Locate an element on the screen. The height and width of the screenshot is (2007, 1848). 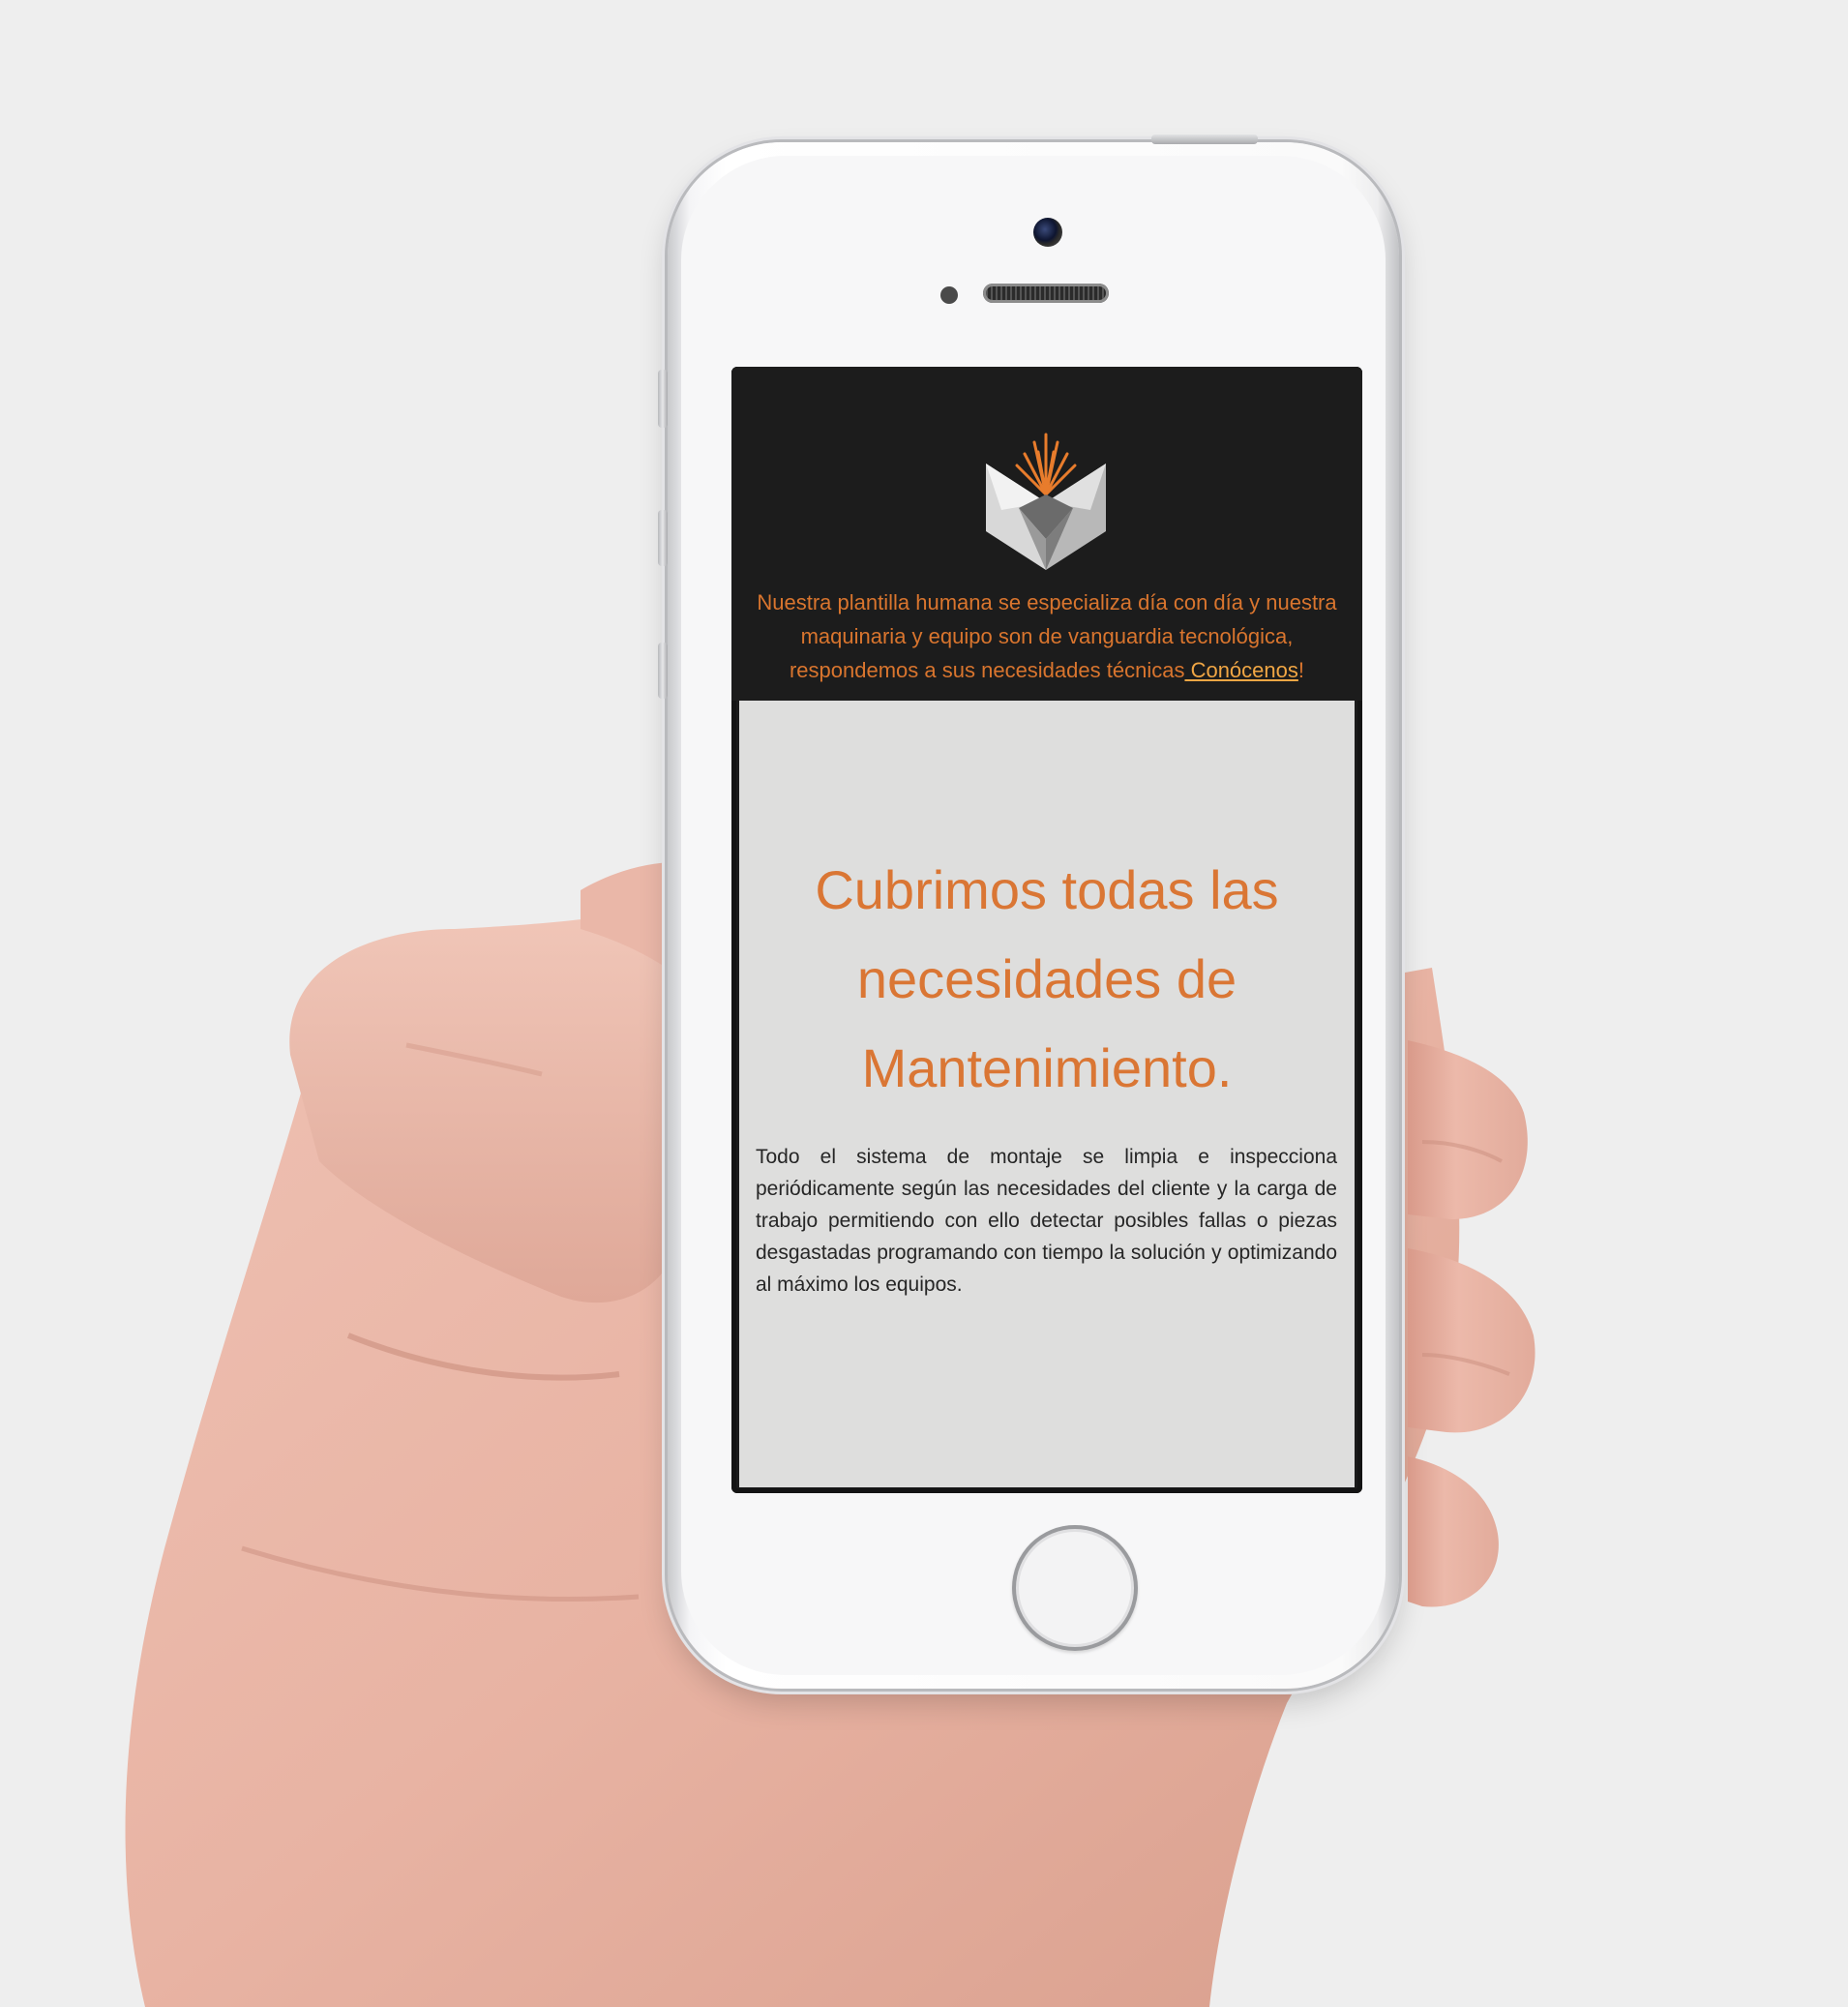
volume-up-button is located at coordinates (663, 538).